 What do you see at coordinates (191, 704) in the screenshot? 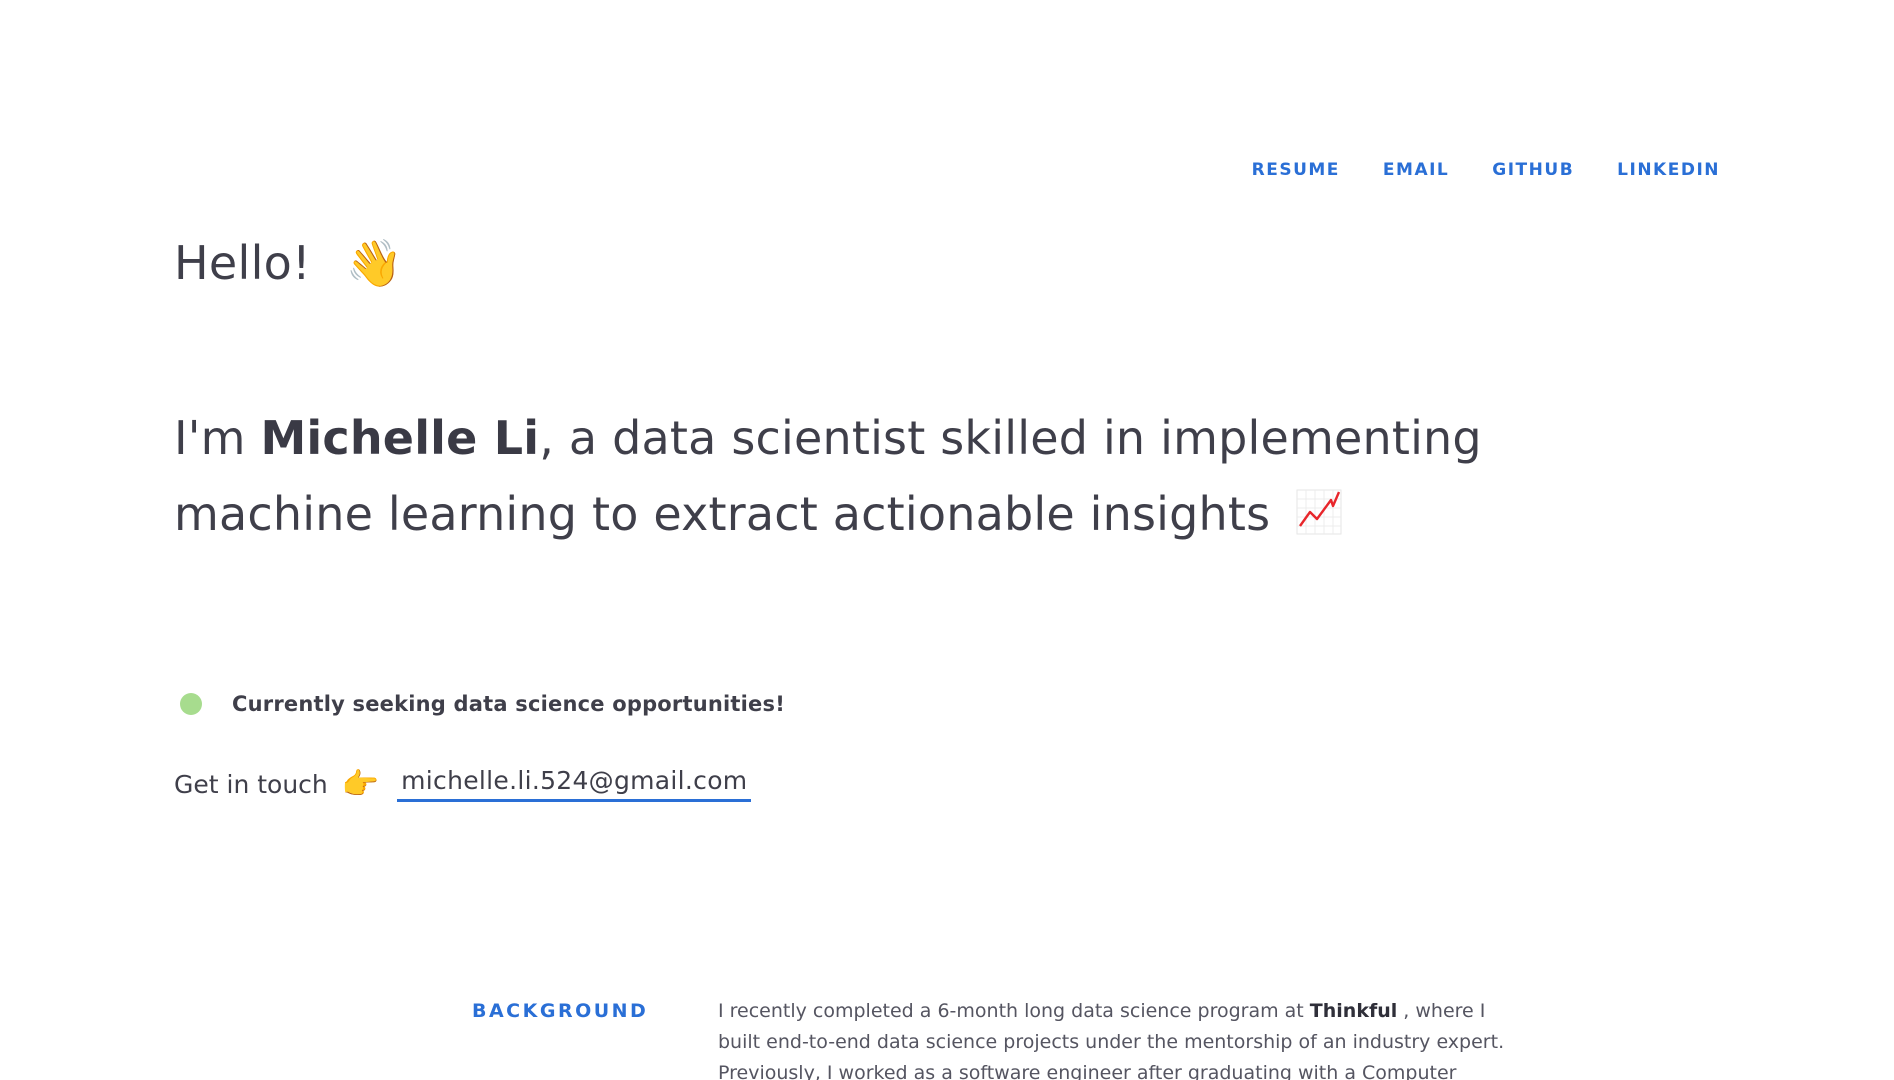
I see `status-dot-icon` at bounding box center [191, 704].